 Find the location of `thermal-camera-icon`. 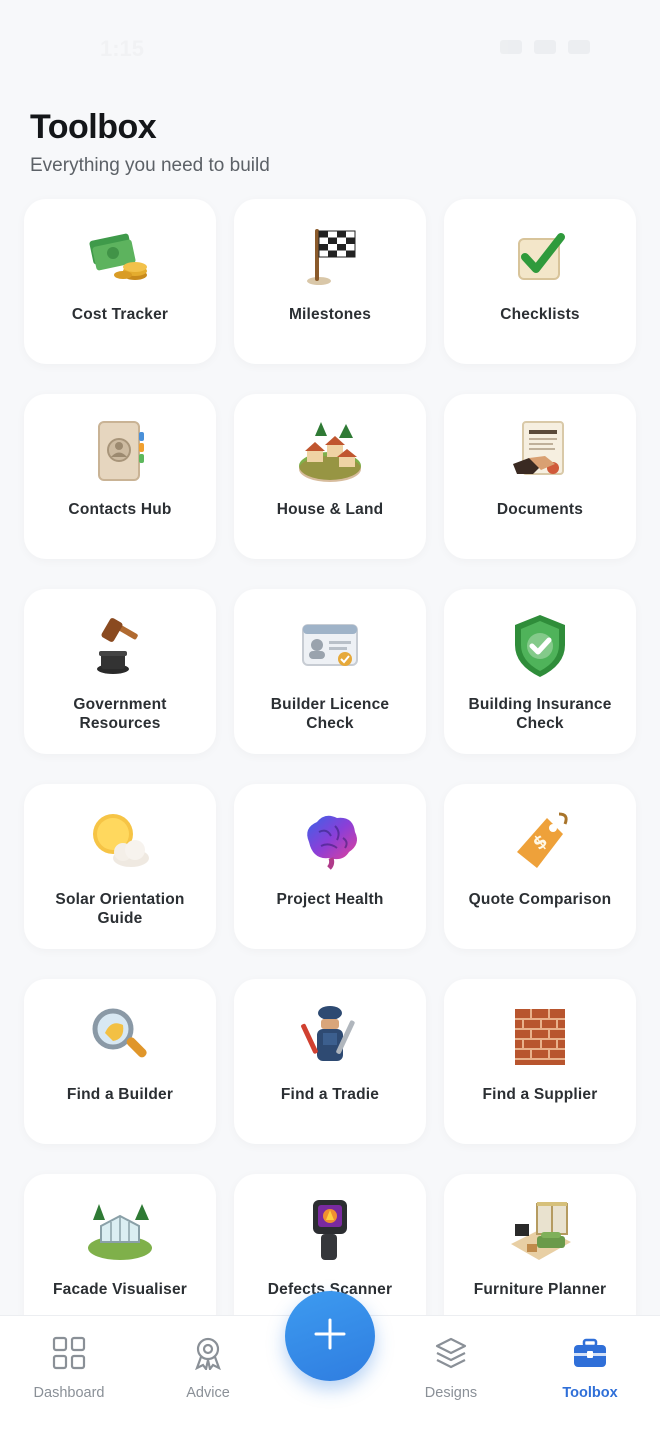

thermal-camera-icon is located at coordinates (330, 1231).